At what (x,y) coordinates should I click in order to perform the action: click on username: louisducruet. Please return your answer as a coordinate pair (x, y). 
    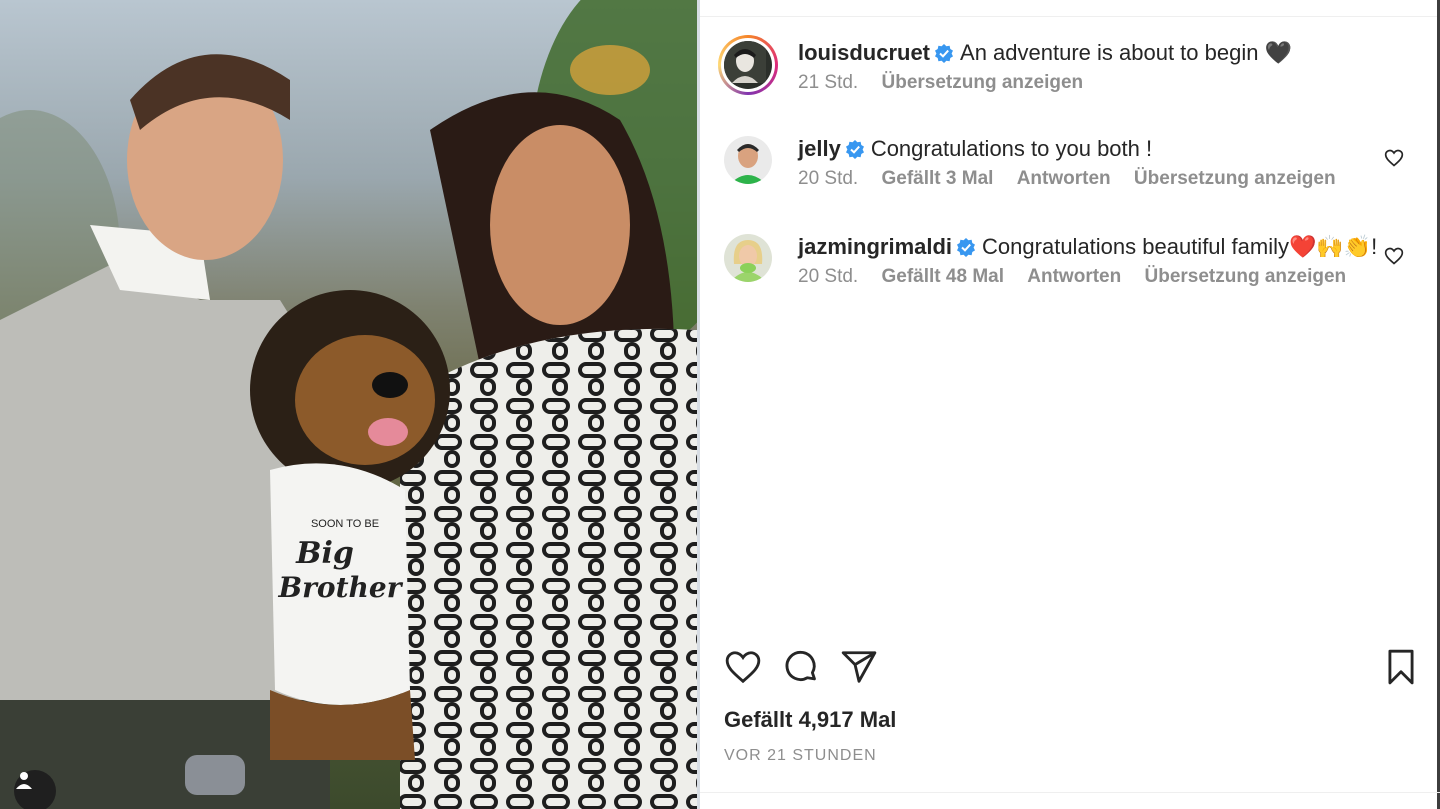
    Looking at the image, I should click on (864, 52).